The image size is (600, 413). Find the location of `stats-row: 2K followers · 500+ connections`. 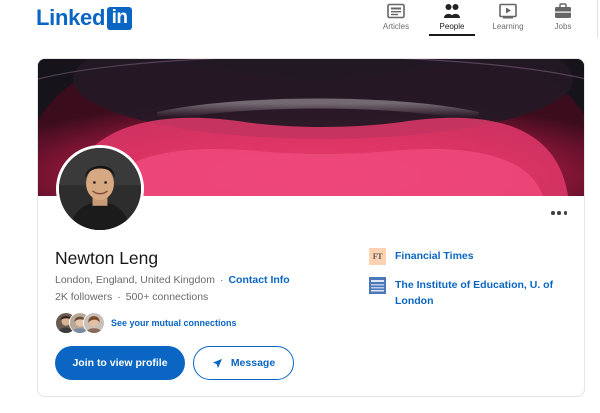

stats-row: 2K followers · 500+ connections is located at coordinates (131, 297).